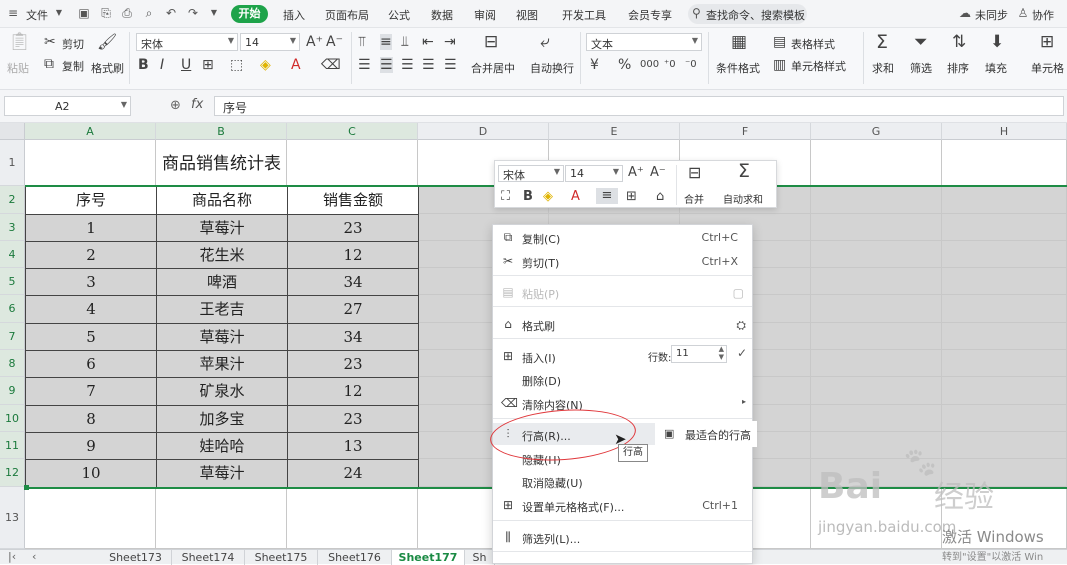  Describe the element at coordinates (171, 13) in the screenshot. I see `undo-icon: ↶` at that location.